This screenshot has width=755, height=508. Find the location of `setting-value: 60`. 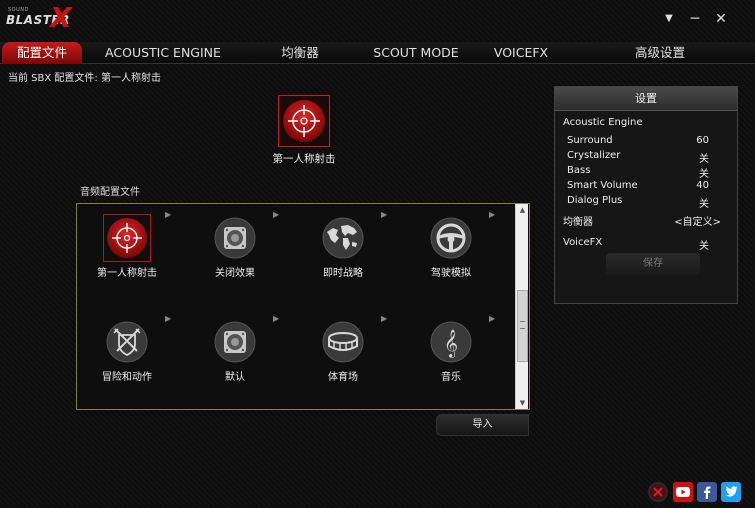

setting-value: 60 is located at coordinates (702, 140).